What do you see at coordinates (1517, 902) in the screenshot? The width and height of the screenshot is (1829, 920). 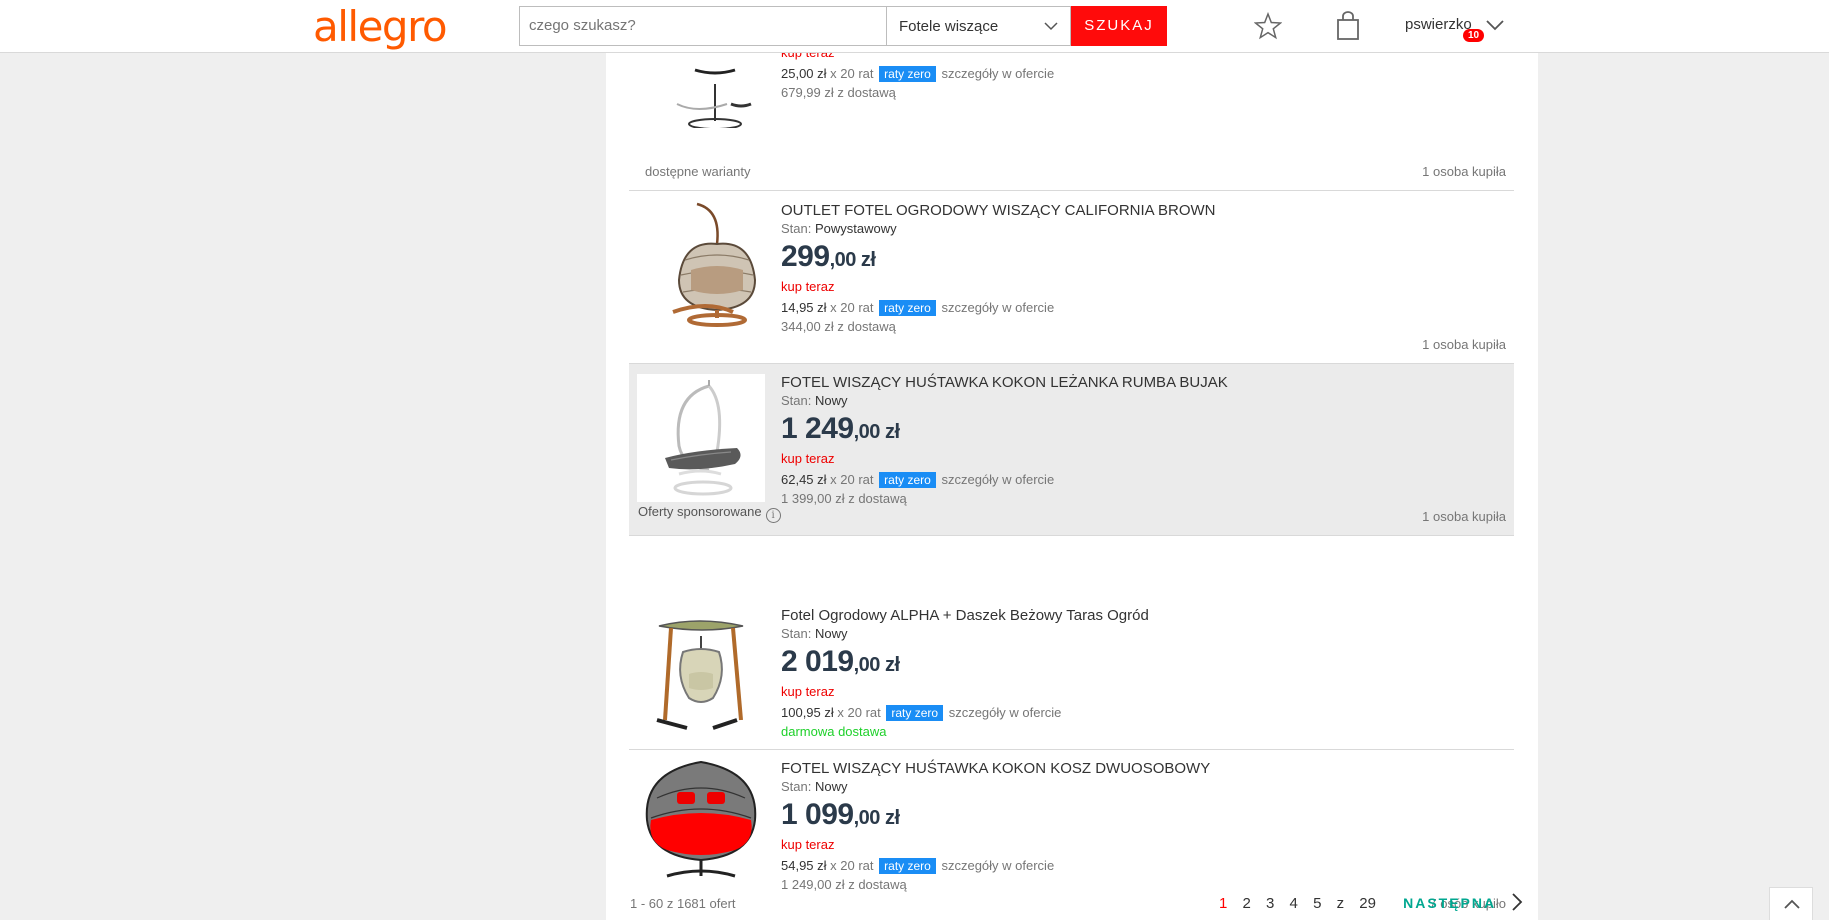 I see `chevron-right-icon` at bounding box center [1517, 902].